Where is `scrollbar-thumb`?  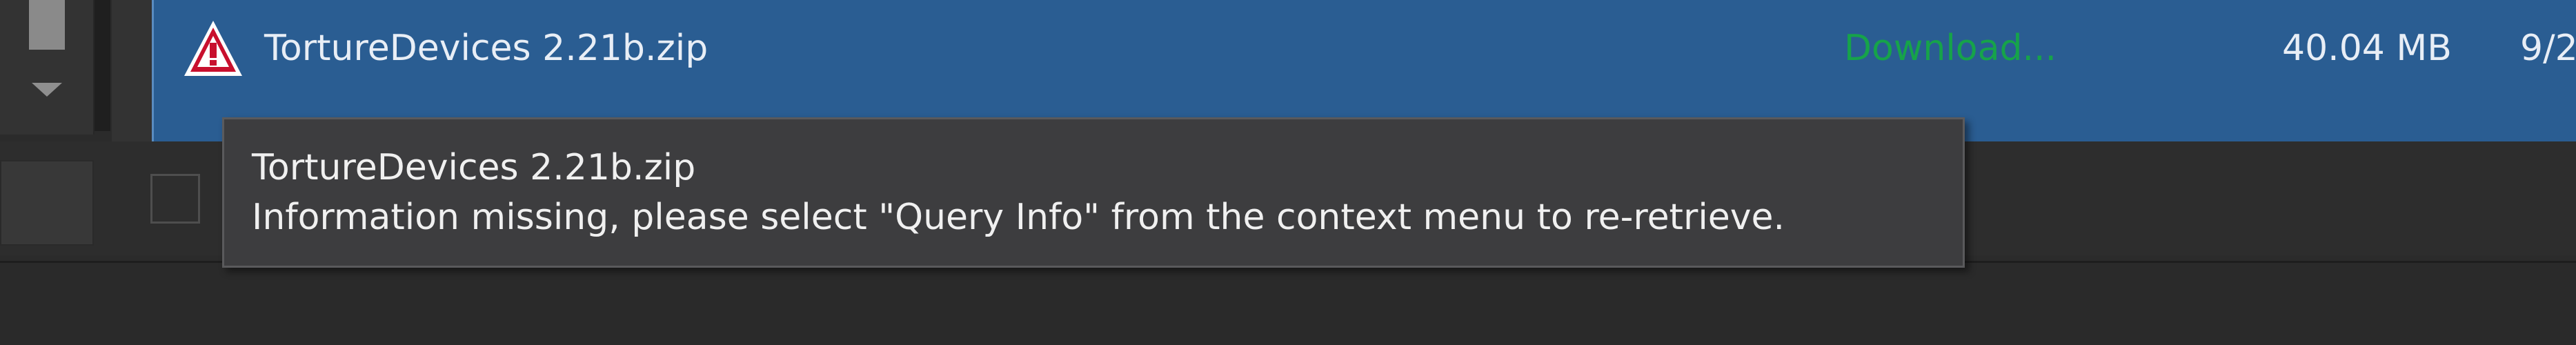 scrollbar-thumb is located at coordinates (47, 25).